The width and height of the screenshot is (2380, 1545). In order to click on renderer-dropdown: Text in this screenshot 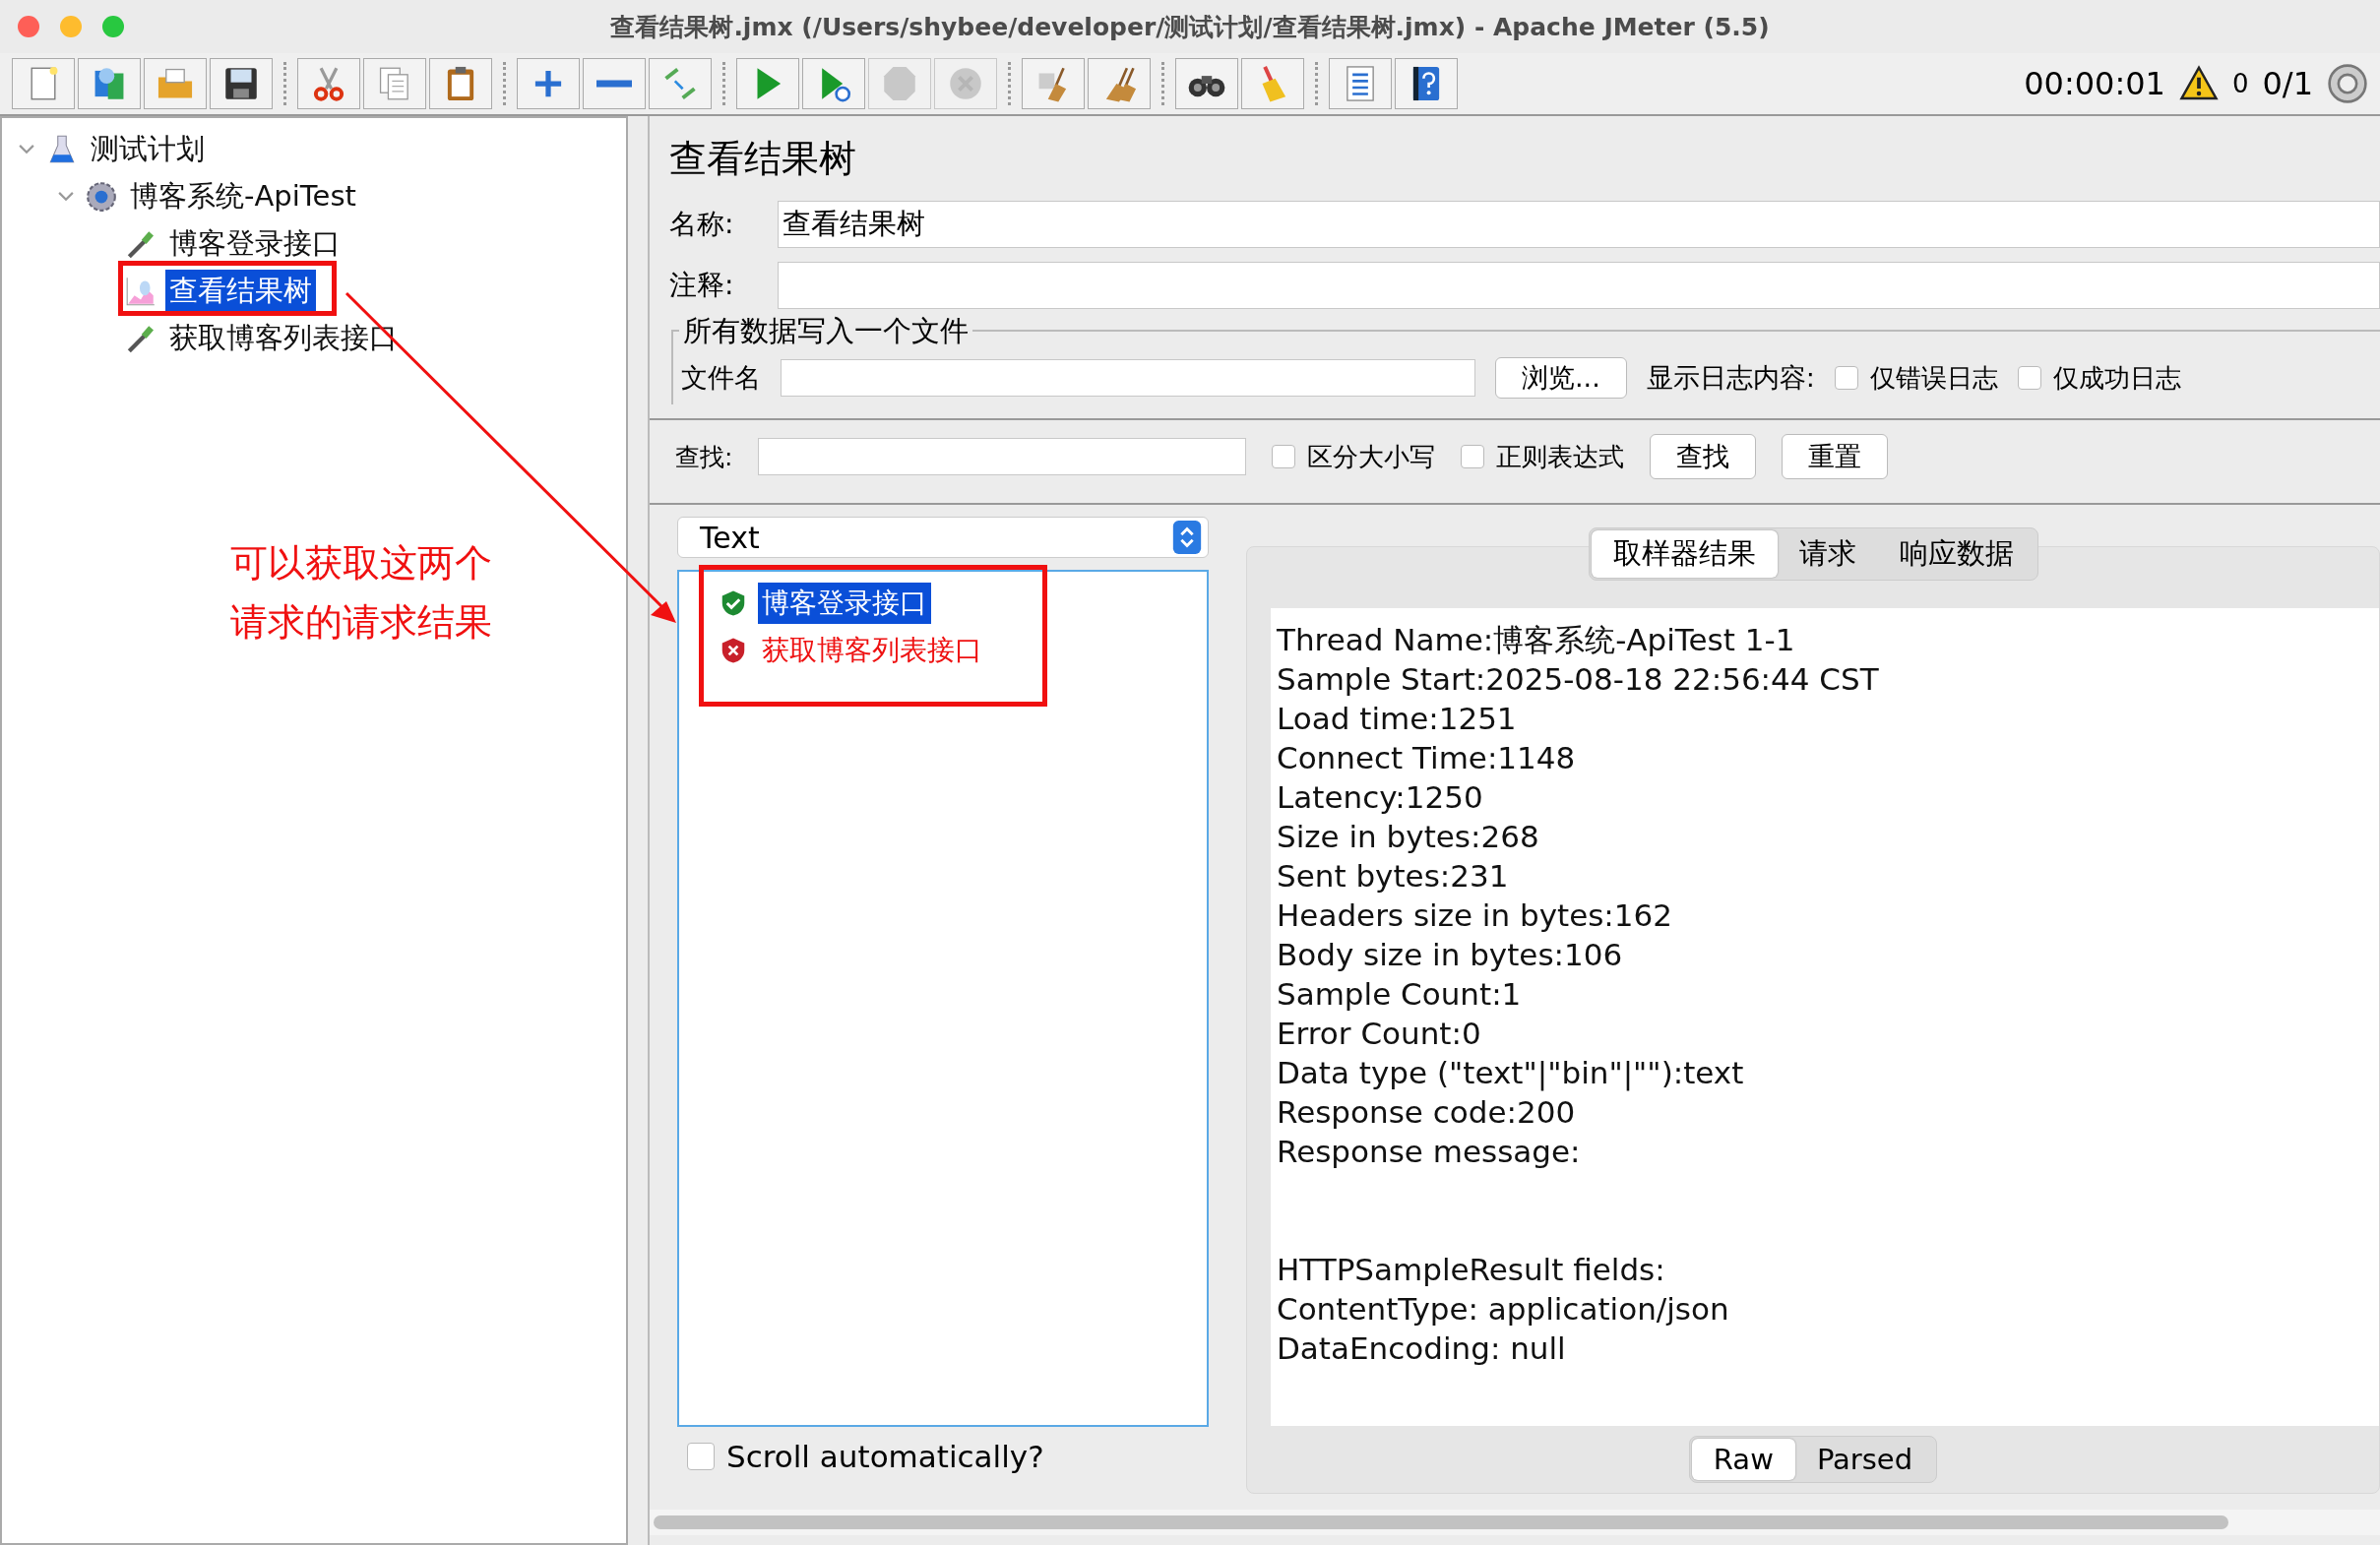, I will do `click(943, 537)`.